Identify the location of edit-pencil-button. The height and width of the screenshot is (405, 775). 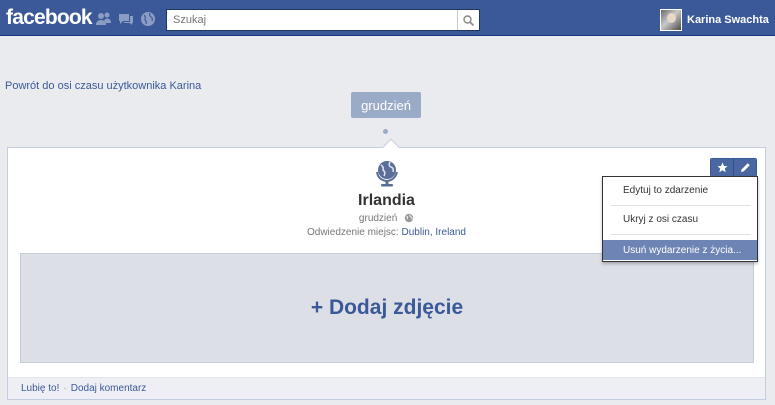
(744, 167).